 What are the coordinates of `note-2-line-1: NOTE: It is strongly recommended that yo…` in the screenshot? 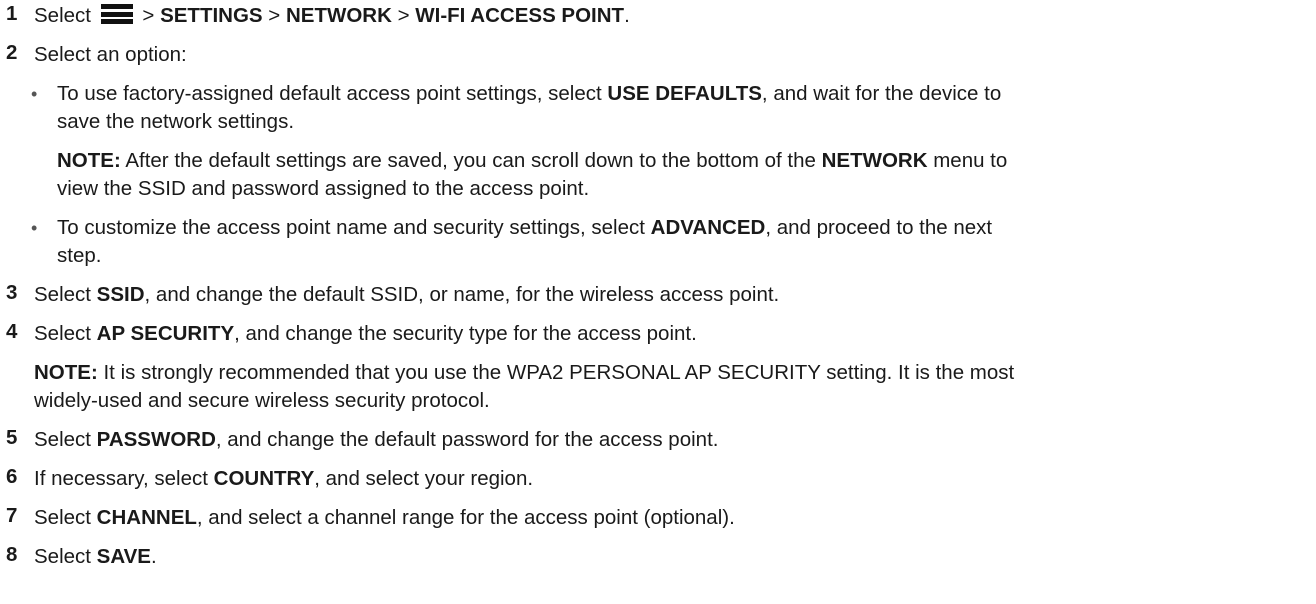 It's located at (524, 372).